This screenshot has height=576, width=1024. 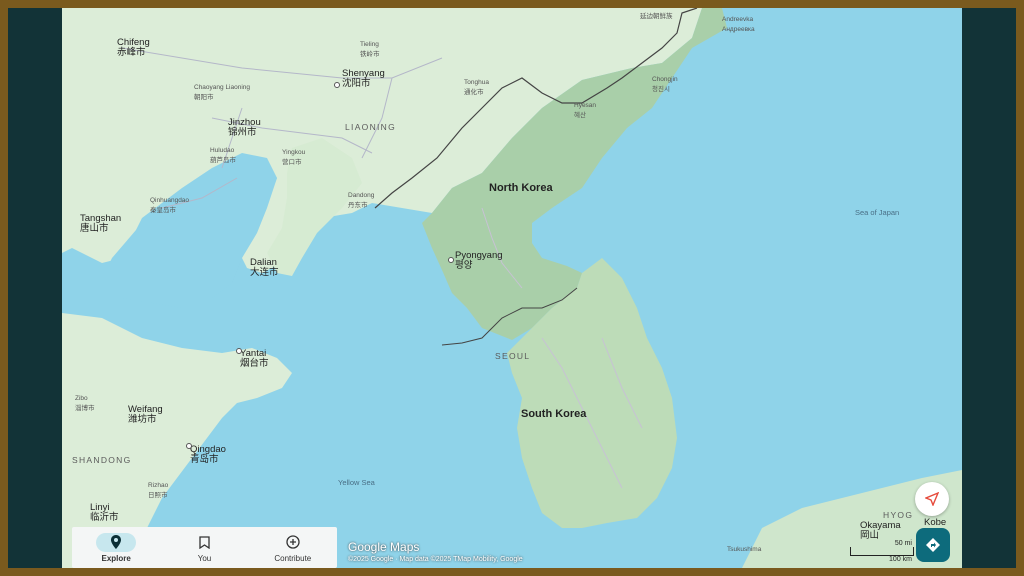 What do you see at coordinates (85, 408) in the screenshot?
I see `city-local-name: 淄博市` at bounding box center [85, 408].